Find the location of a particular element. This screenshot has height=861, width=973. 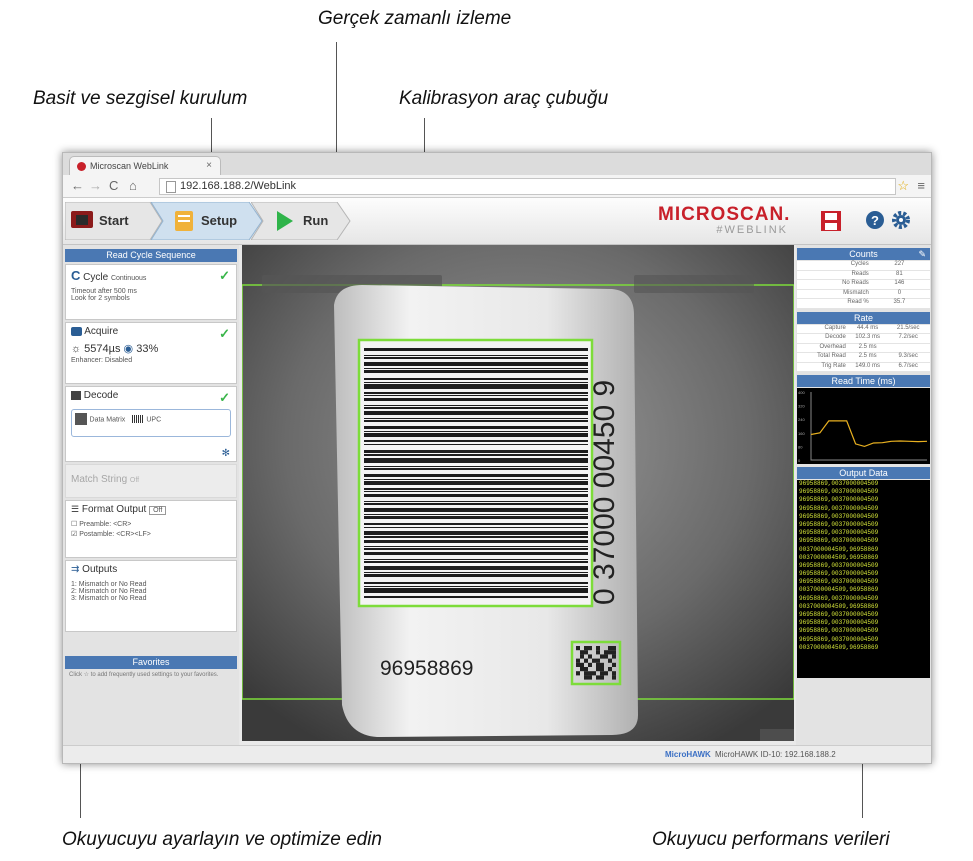

gear-icon is located at coordinates (901, 220).